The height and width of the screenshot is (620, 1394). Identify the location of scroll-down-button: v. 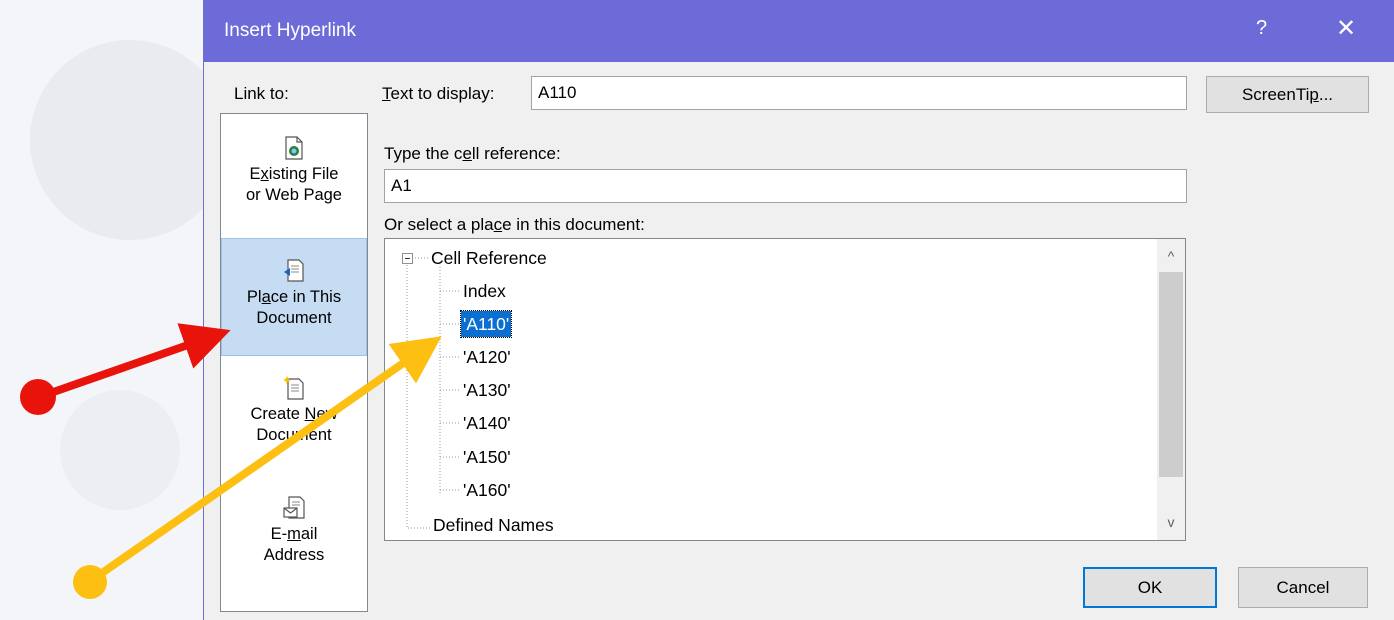
(1171, 522).